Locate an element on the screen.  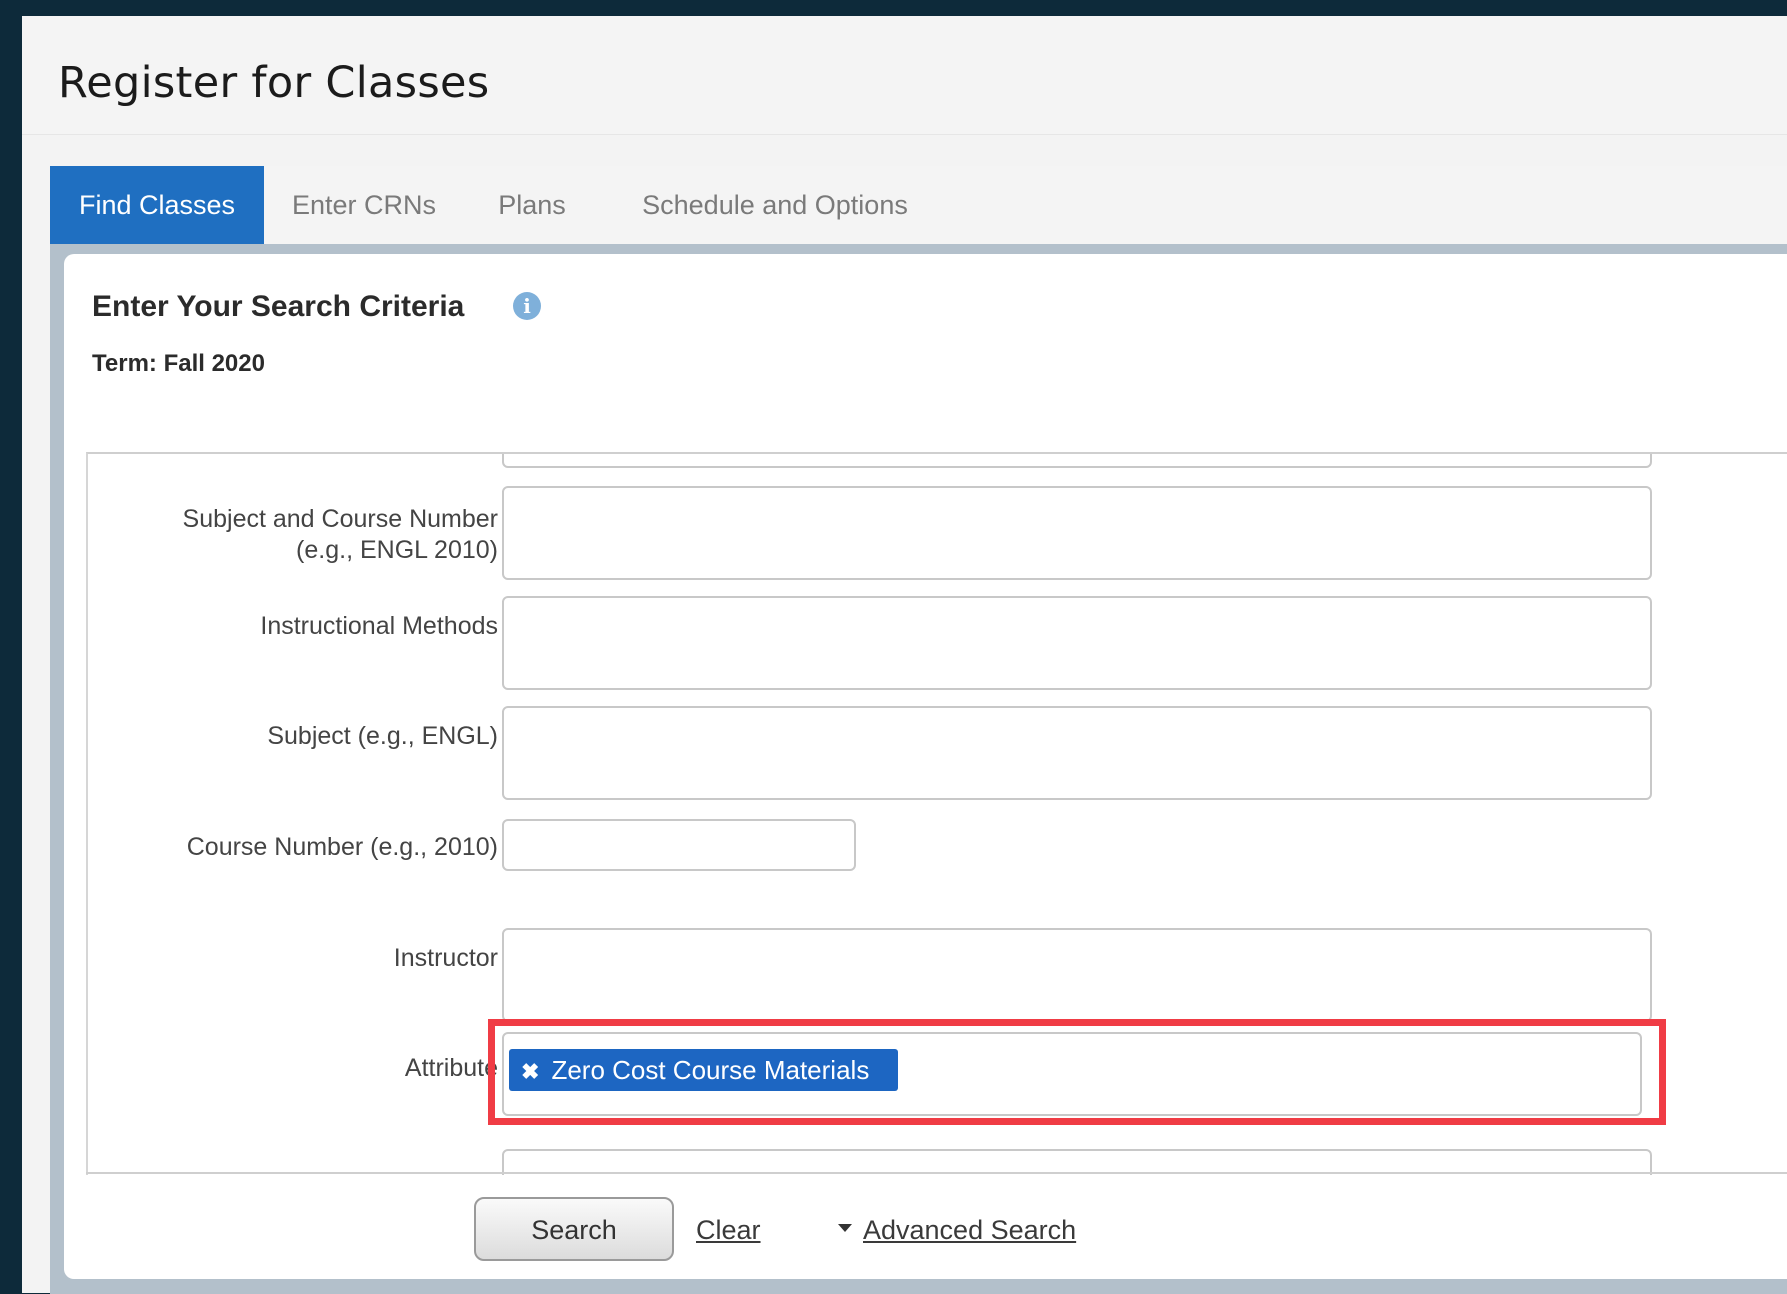
instructional-methods-label: Instructional Methods is located at coordinates (379, 626).